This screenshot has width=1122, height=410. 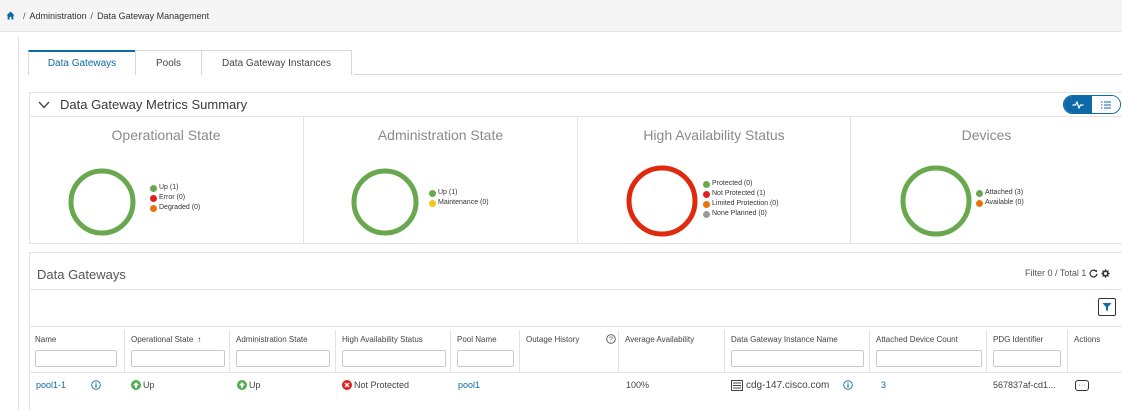 I want to click on column-header-pdg-identifier: PDG Identifier, so click(x=1027, y=351).